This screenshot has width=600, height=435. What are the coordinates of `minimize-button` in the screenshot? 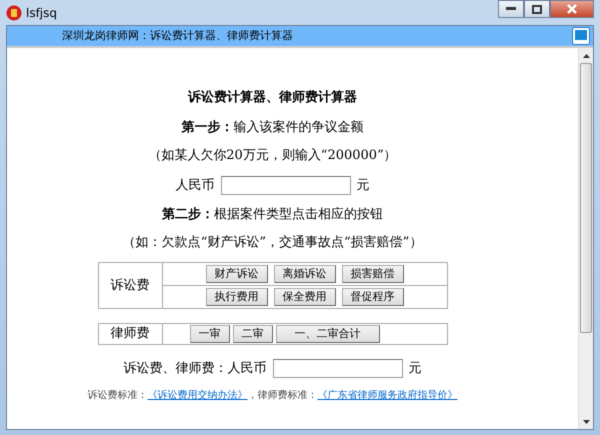 It's located at (511, 9).